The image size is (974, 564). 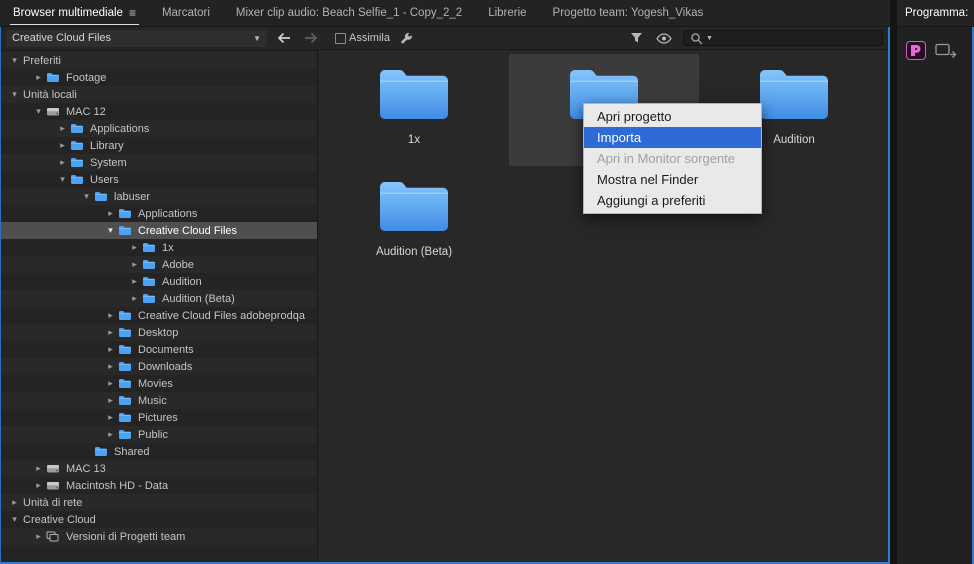 I want to click on content-tile-1x: 1x, so click(x=414, y=110).